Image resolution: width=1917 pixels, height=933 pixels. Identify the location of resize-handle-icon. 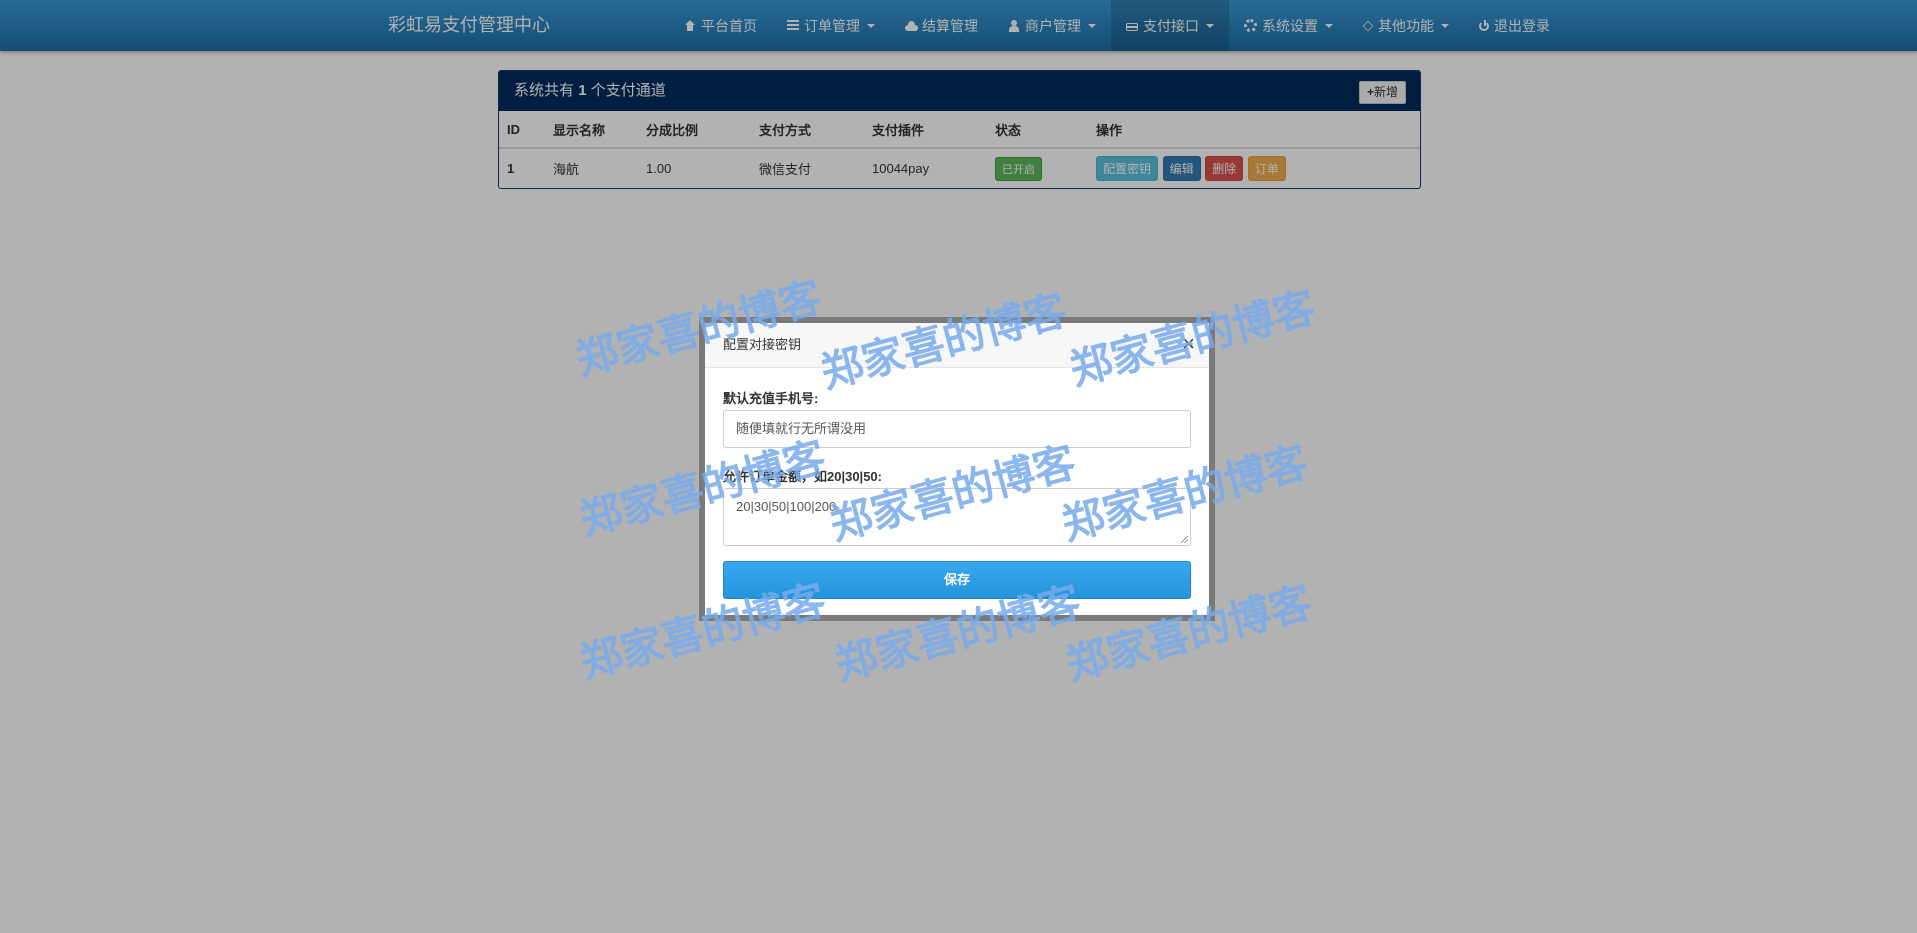
(1184, 539).